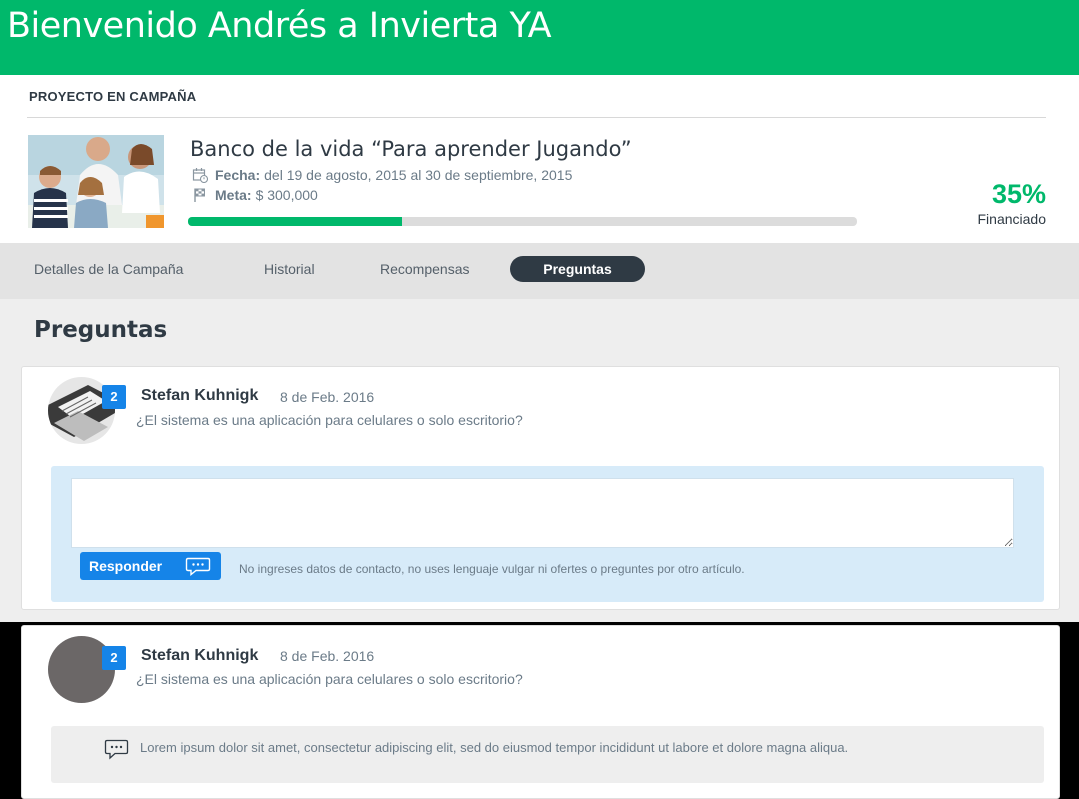 This screenshot has height=799, width=1079. What do you see at coordinates (289, 269) in the screenshot?
I see `tab-historial: Historial` at bounding box center [289, 269].